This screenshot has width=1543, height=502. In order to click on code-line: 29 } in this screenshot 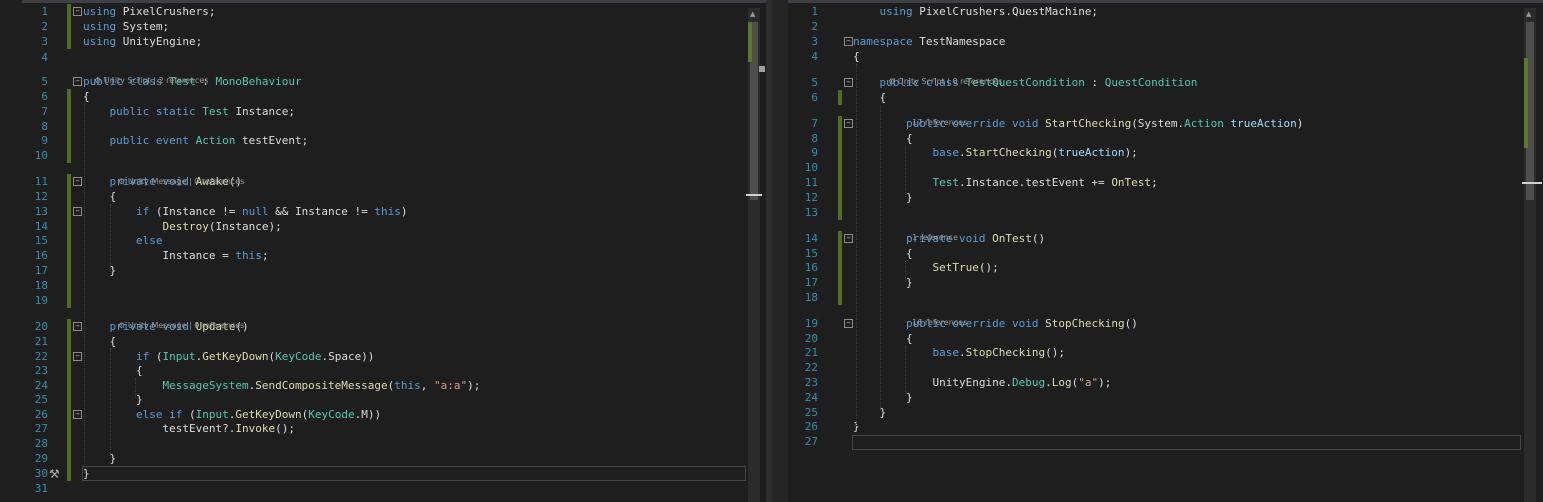, I will do `click(383, 458)`.